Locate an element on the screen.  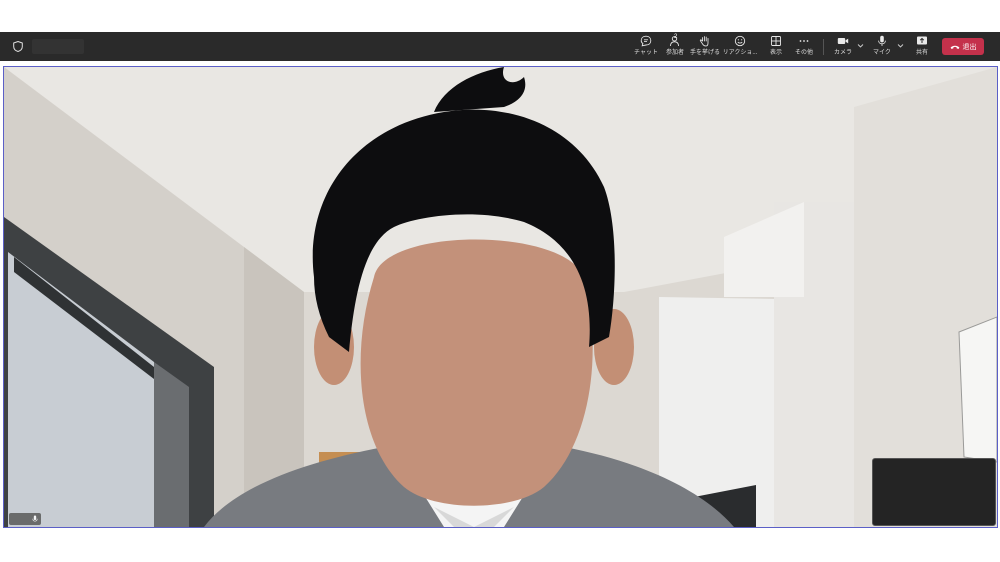
view-label: 表示 is located at coordinates (775, 53).